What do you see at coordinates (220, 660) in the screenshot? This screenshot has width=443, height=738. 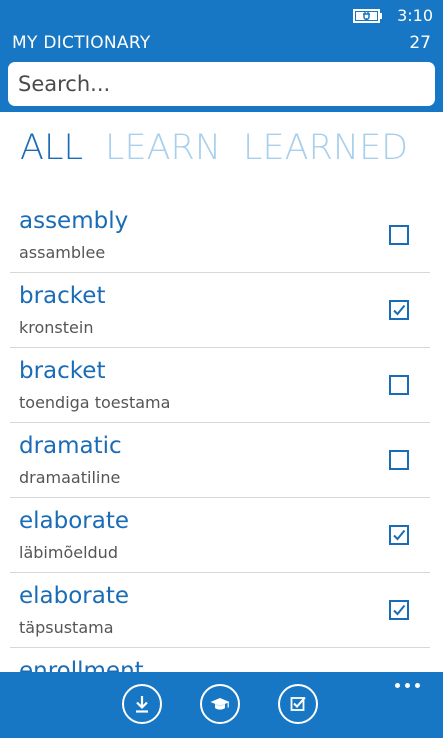 I see `list-item: enrollment` at bounding box center [220, 660].